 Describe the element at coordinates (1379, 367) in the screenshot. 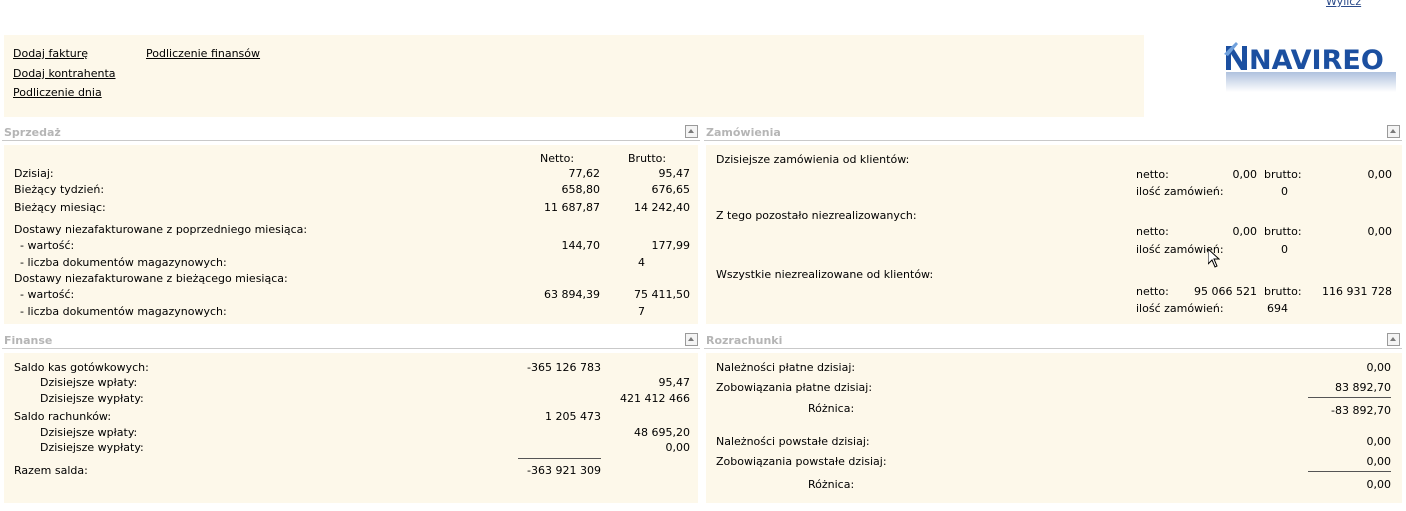

I see `recv-paid: 0,00` at that location.